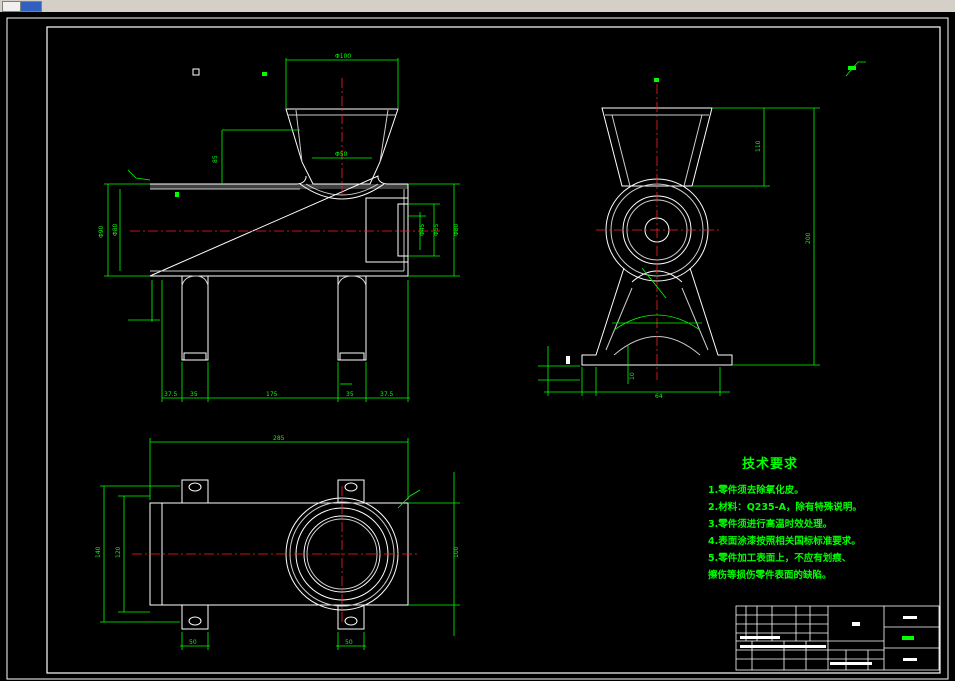  Describe the element at coordinates (264, 74) in the screenshot. I see `view-marker-front` at that location.